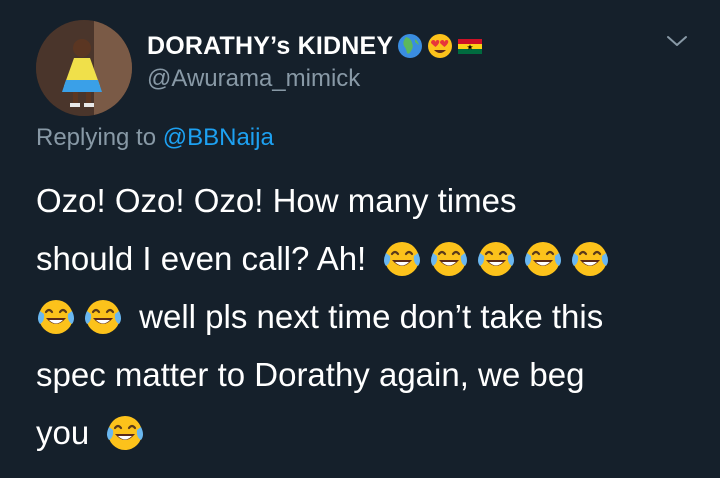  I want to click on tweet-text-line: Ozo! Ozo! Ozo! How many times, so click(366, 201).